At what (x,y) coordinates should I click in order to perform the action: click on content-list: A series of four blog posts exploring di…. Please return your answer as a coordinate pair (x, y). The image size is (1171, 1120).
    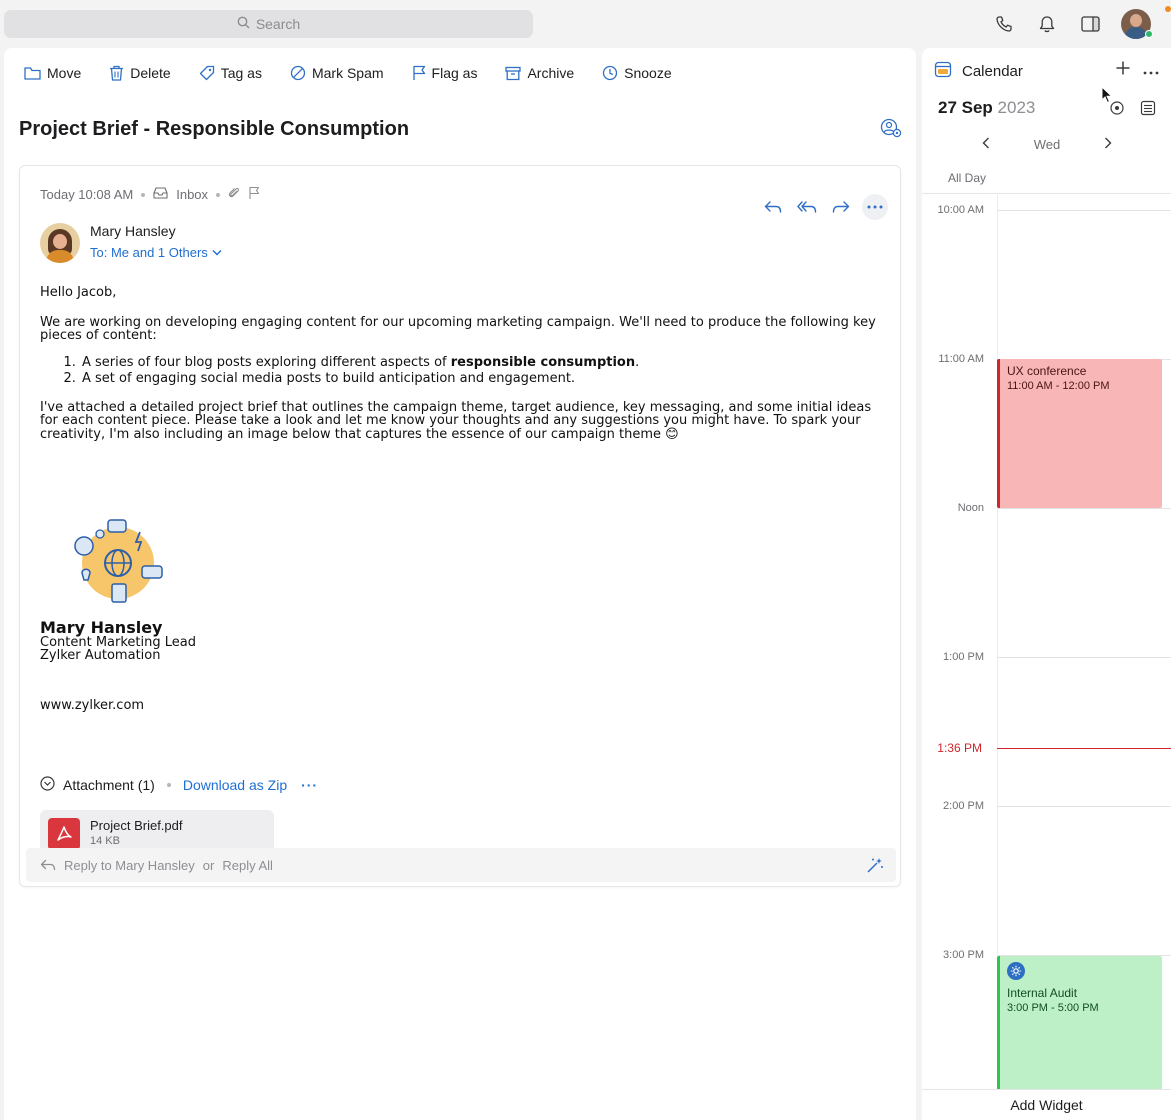
    Looking at the image, I should click on (485, 371).